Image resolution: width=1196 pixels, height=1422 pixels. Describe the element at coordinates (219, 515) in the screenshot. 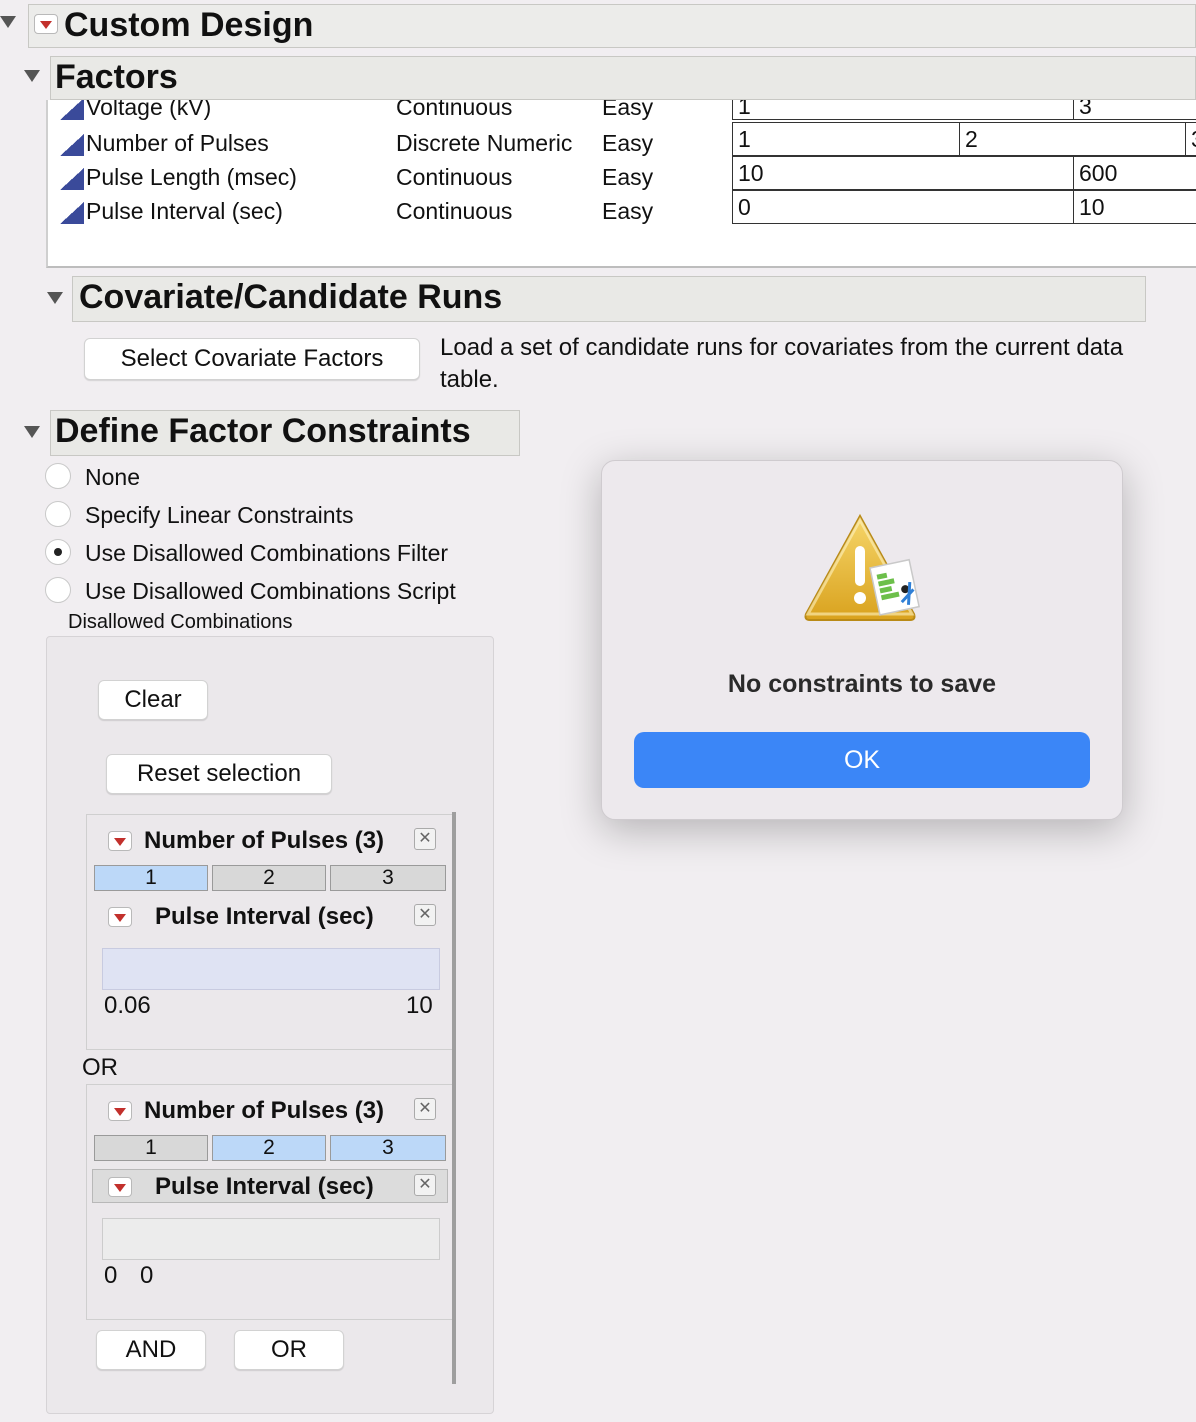

I see `radio-linear-constraints-label: Specify Linear Constraints` at that location.